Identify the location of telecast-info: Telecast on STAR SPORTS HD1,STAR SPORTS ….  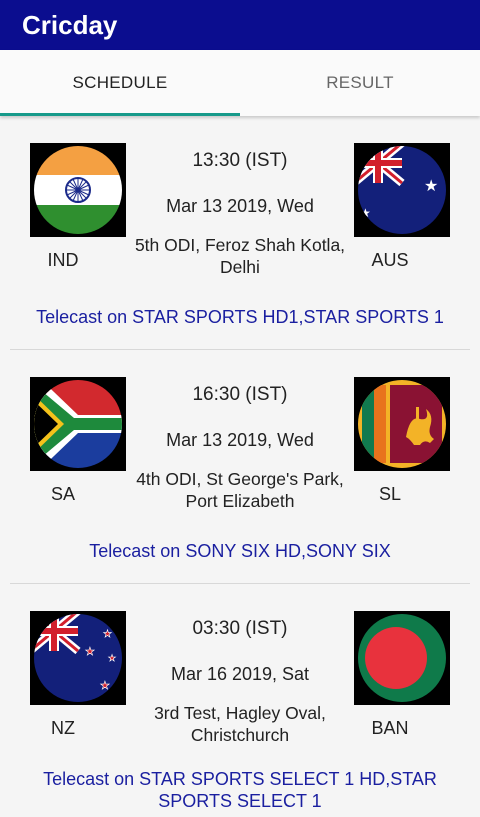
(240, 317).